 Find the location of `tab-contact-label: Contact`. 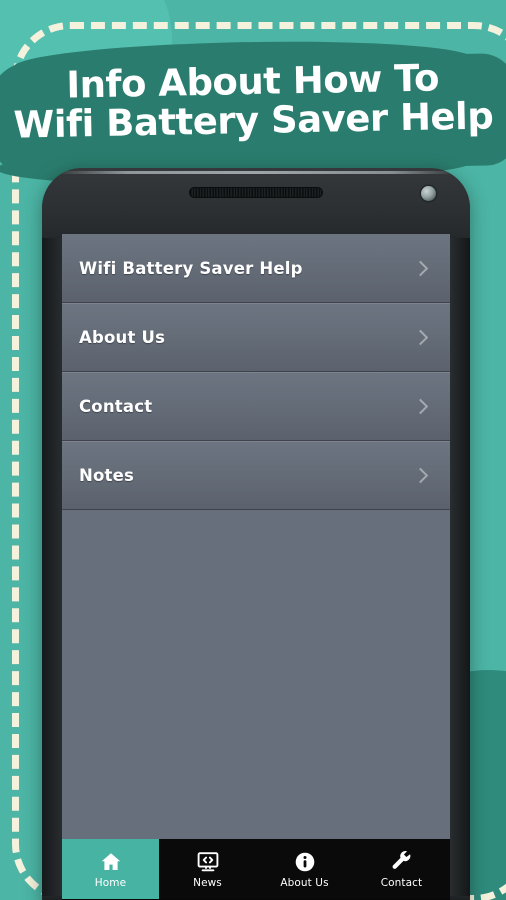

tab-contact-label: Contact is located at coordinates (401, 882).